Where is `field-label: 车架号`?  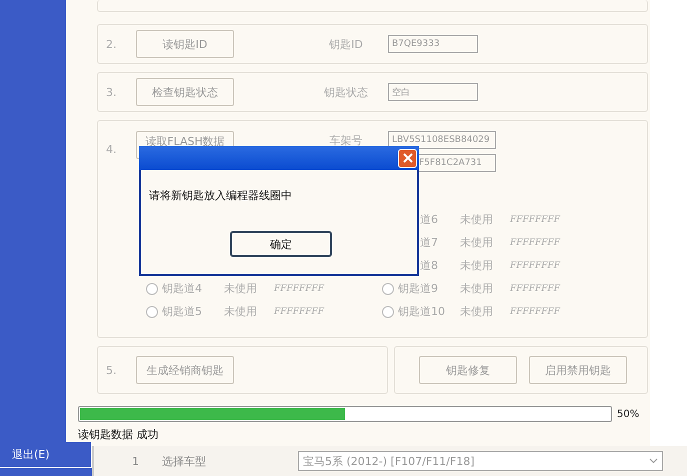
field-label: 车架号 is located at coordinates (346, 140).